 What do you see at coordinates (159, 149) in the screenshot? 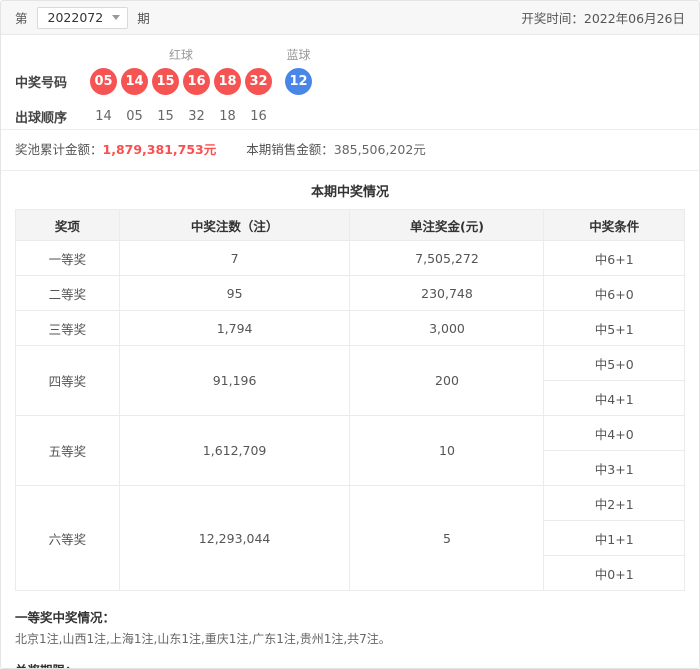
I see `pool-amount-value: 1,879,381,753元` at bounding box center [159, 149].